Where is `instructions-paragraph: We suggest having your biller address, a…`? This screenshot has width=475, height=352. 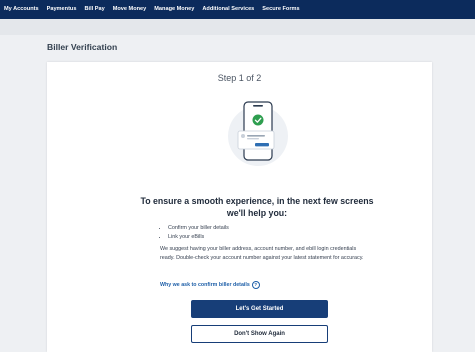 instructions-paragraph: We suggest having your biller address, a… is located at coordinates (262, 253).